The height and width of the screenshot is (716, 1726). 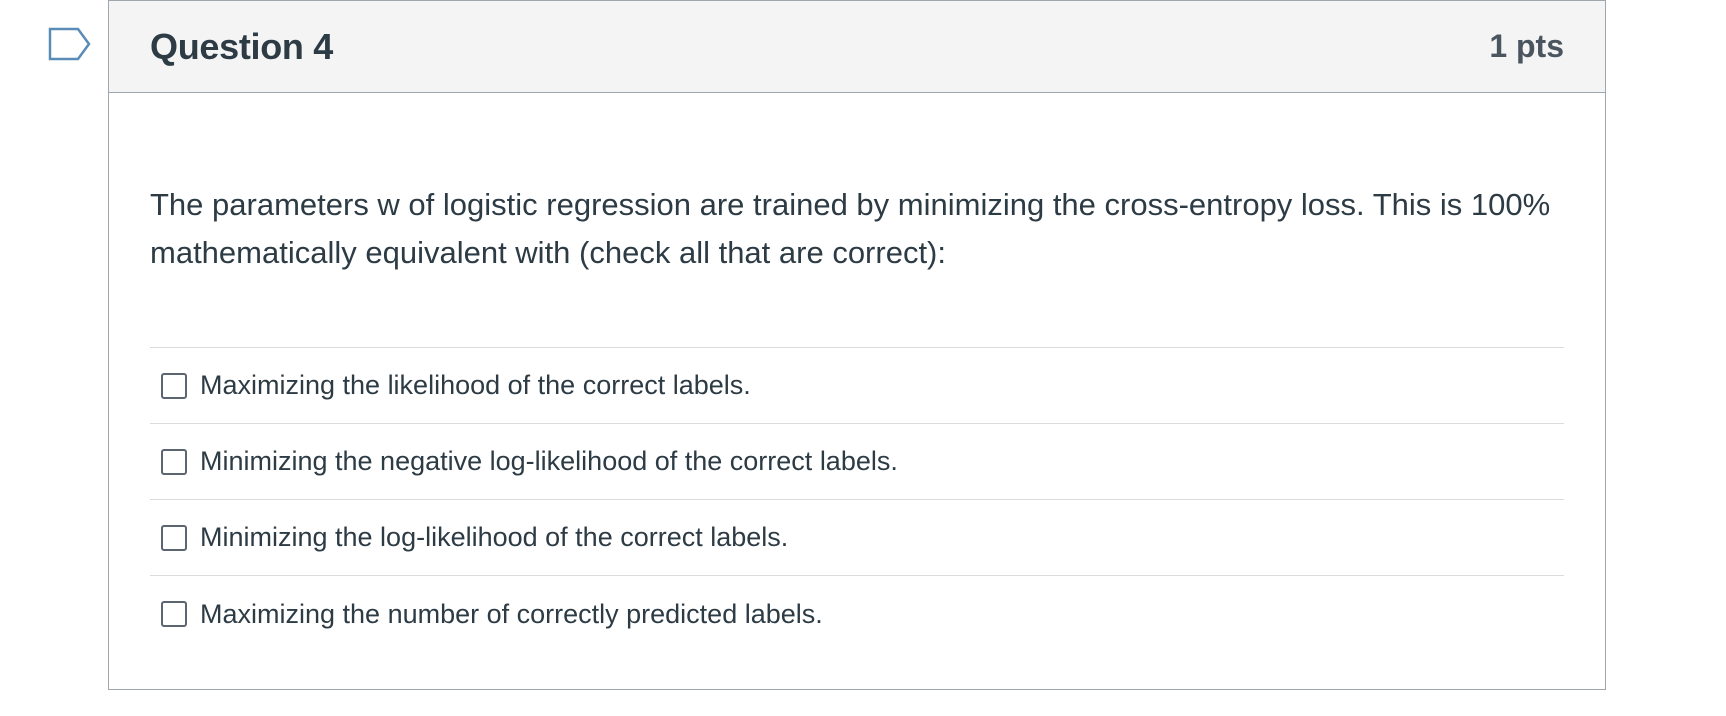 What do you see at coordinates (1526, 46) in the screenshot?
I see `question-points: 1 pts` at bounding box center [1526, 46].